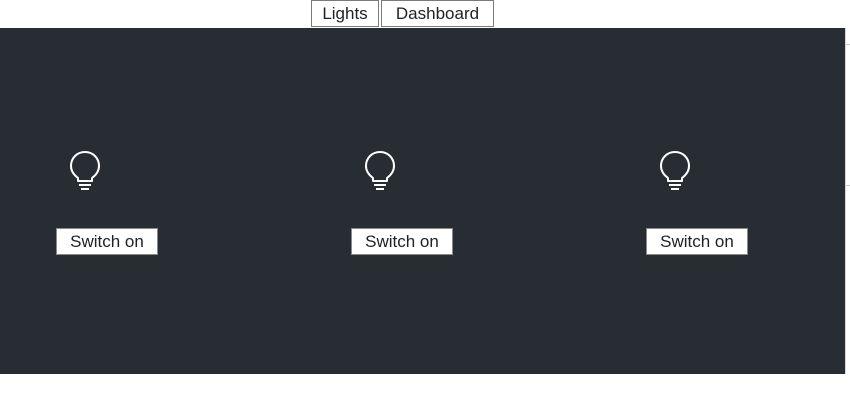 The width and height of the screenshot is (850, 418). What do you see at coordinates (847, 201) in the screenshot?
I see `scrollbar-track` at bounding box center [847, 201].